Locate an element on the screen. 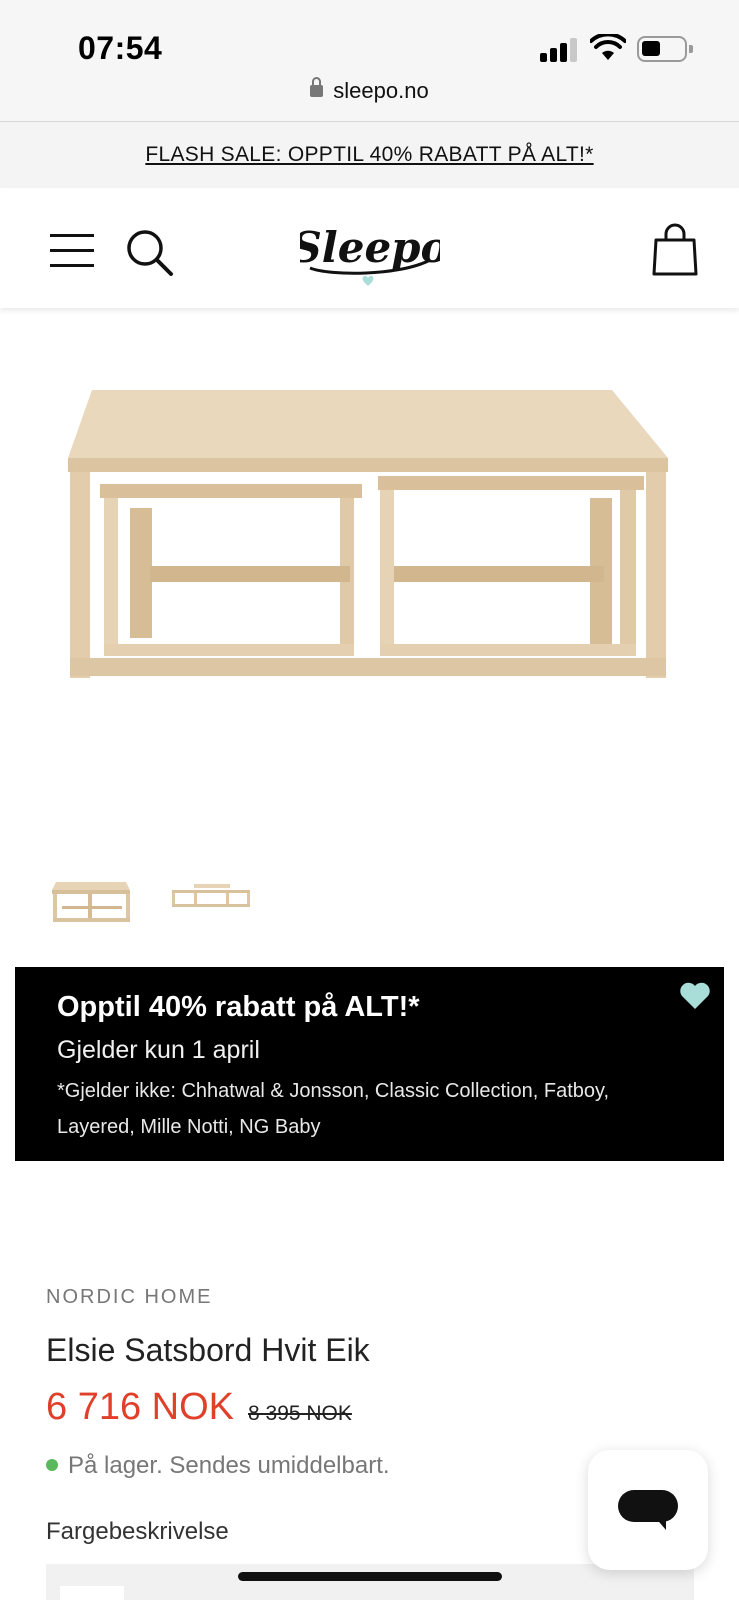 This screenshot has height=1600, width=739. promo-headline: Opptil 40% rabatt på ALT!* is located at coordinates (238, 1007).